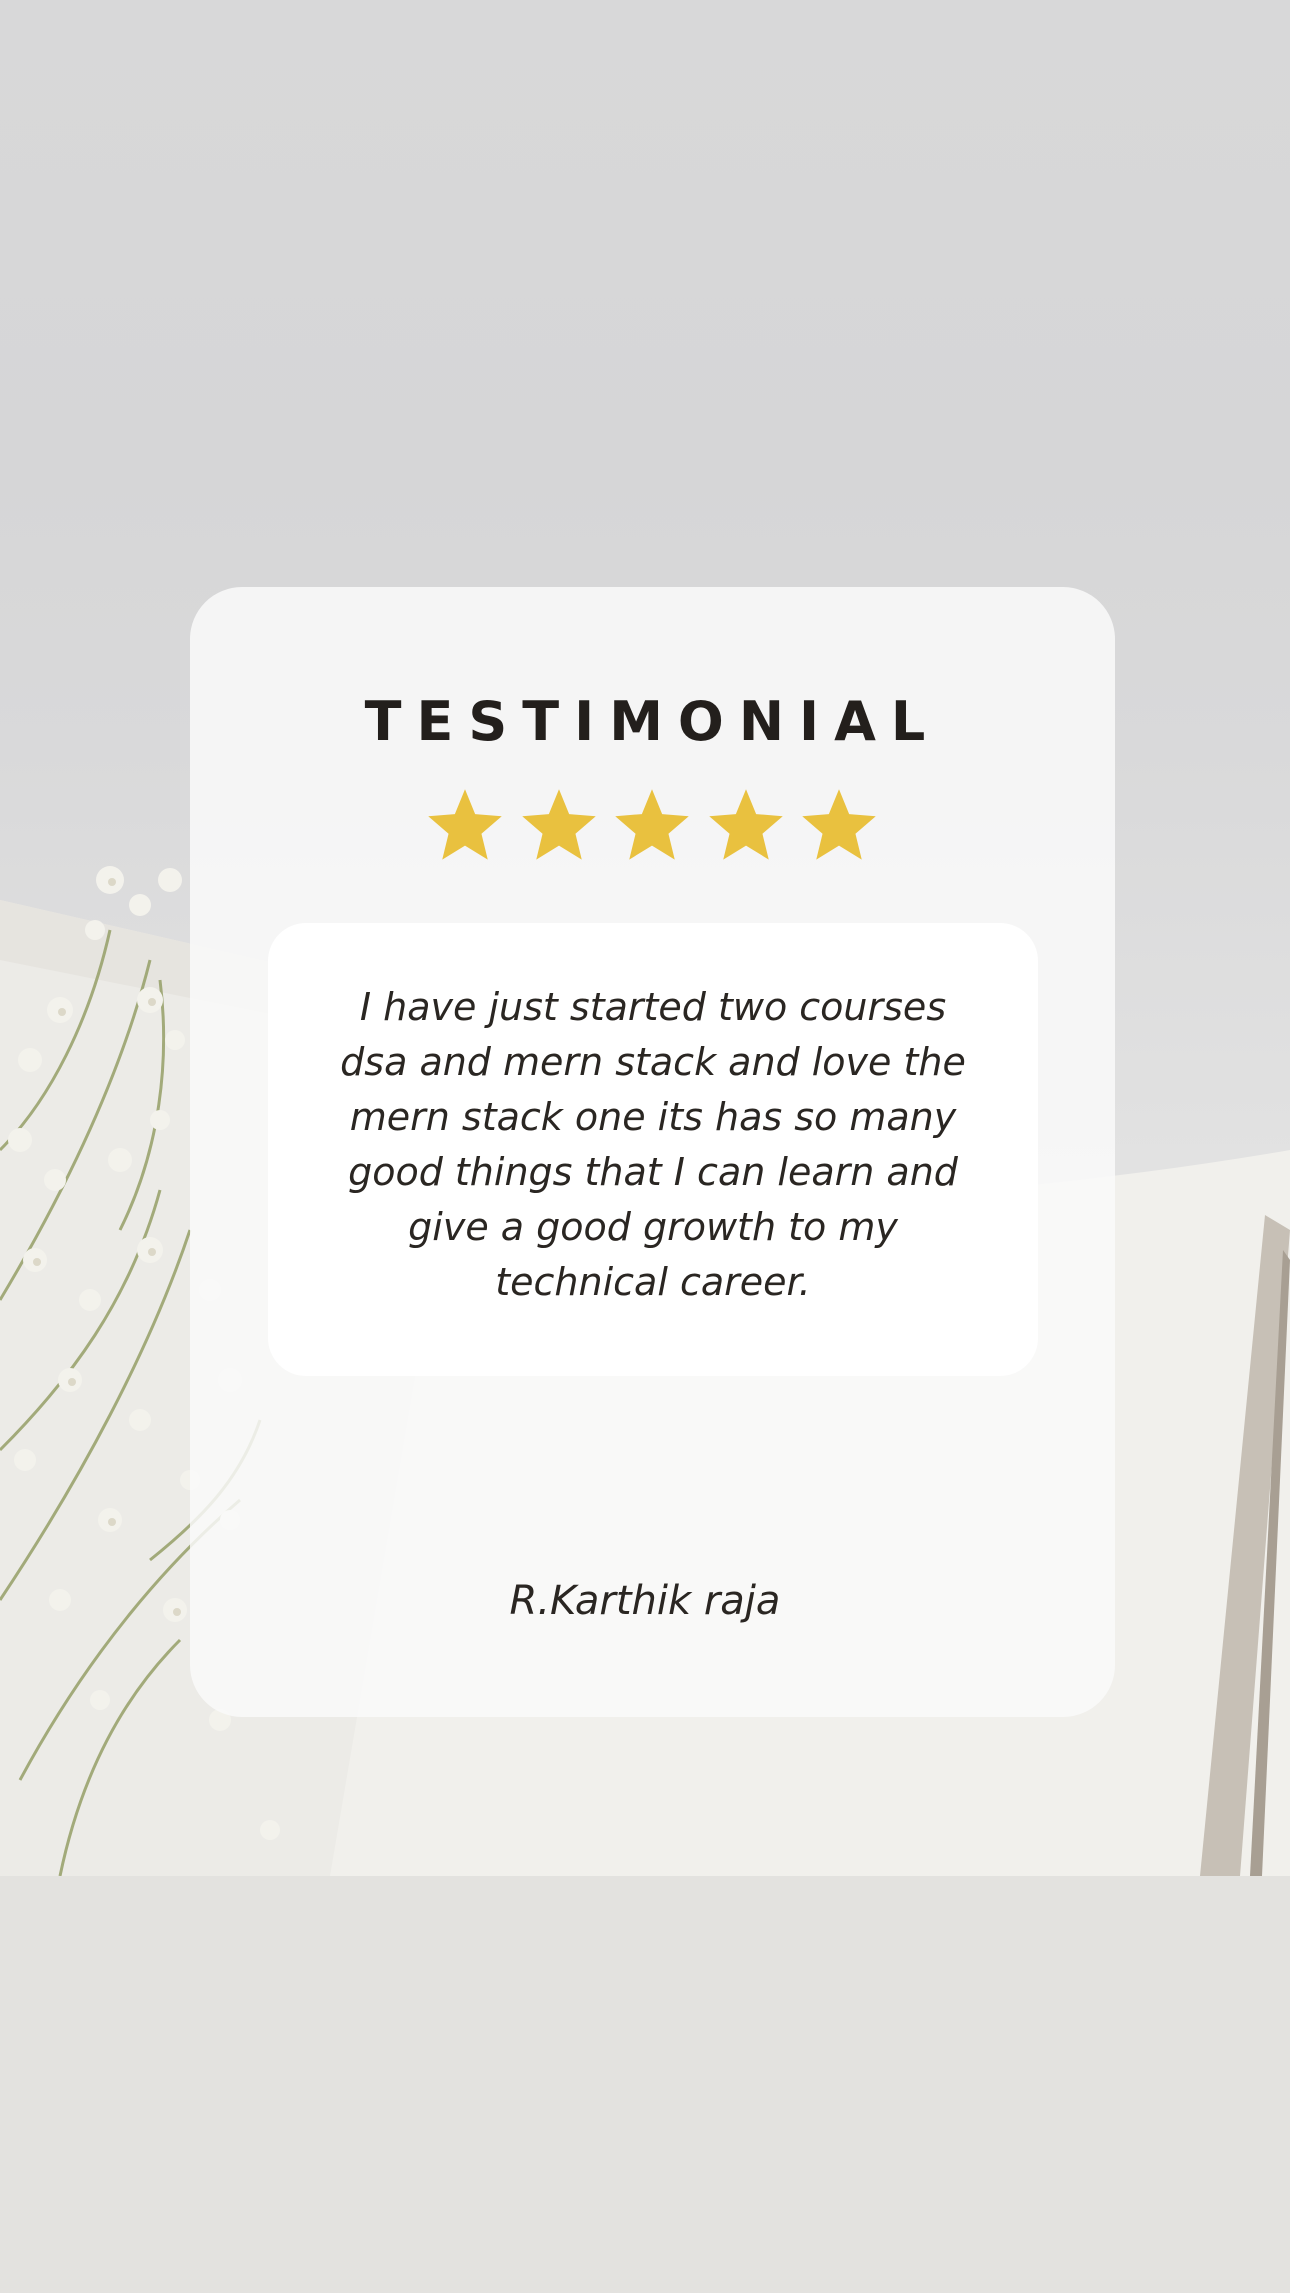 The width and height of the screenshot is (1290, 2293). I want to click on star-rating, so click(652, 826).